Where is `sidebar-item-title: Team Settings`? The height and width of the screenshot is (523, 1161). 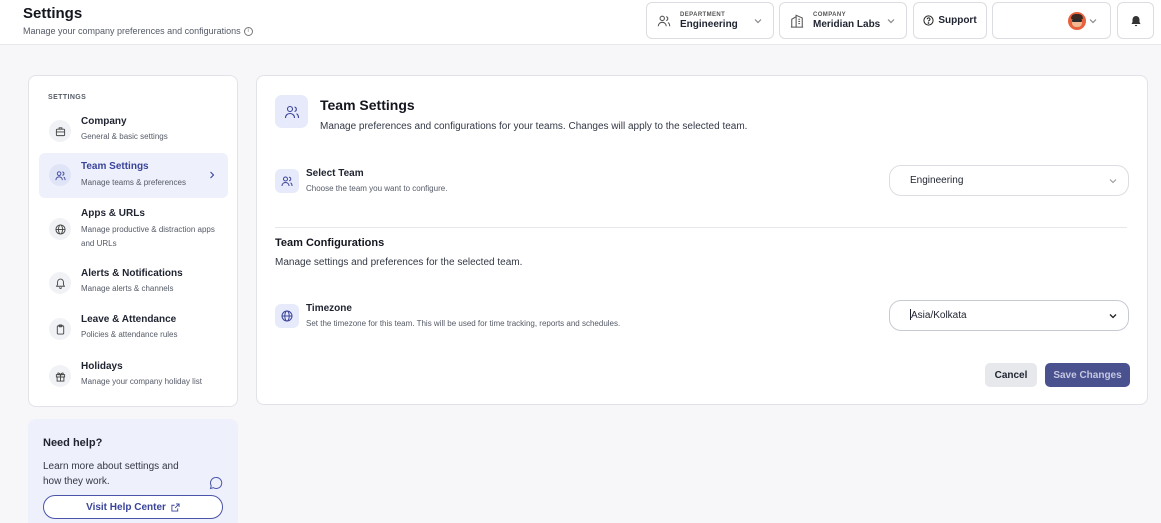
sidebar-item-title: Team Settings is located at coordinates (115, 166).